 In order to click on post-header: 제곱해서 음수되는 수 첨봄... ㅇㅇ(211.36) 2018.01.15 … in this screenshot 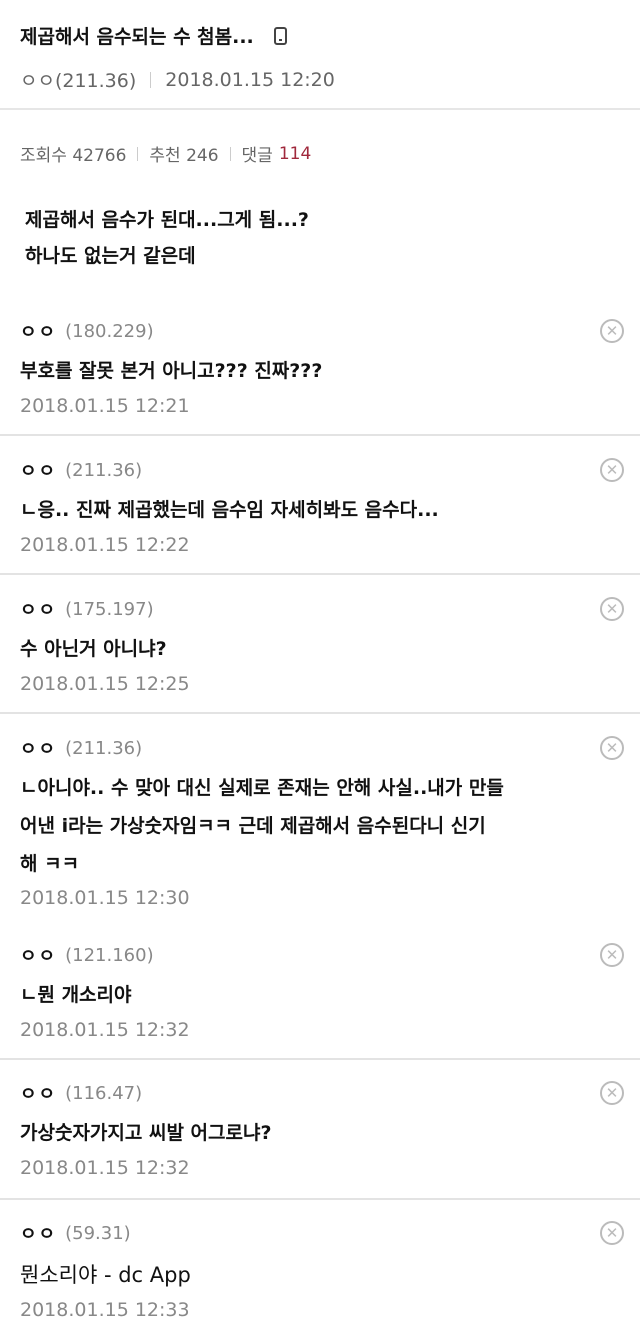, I will do `click(320, 55)`.